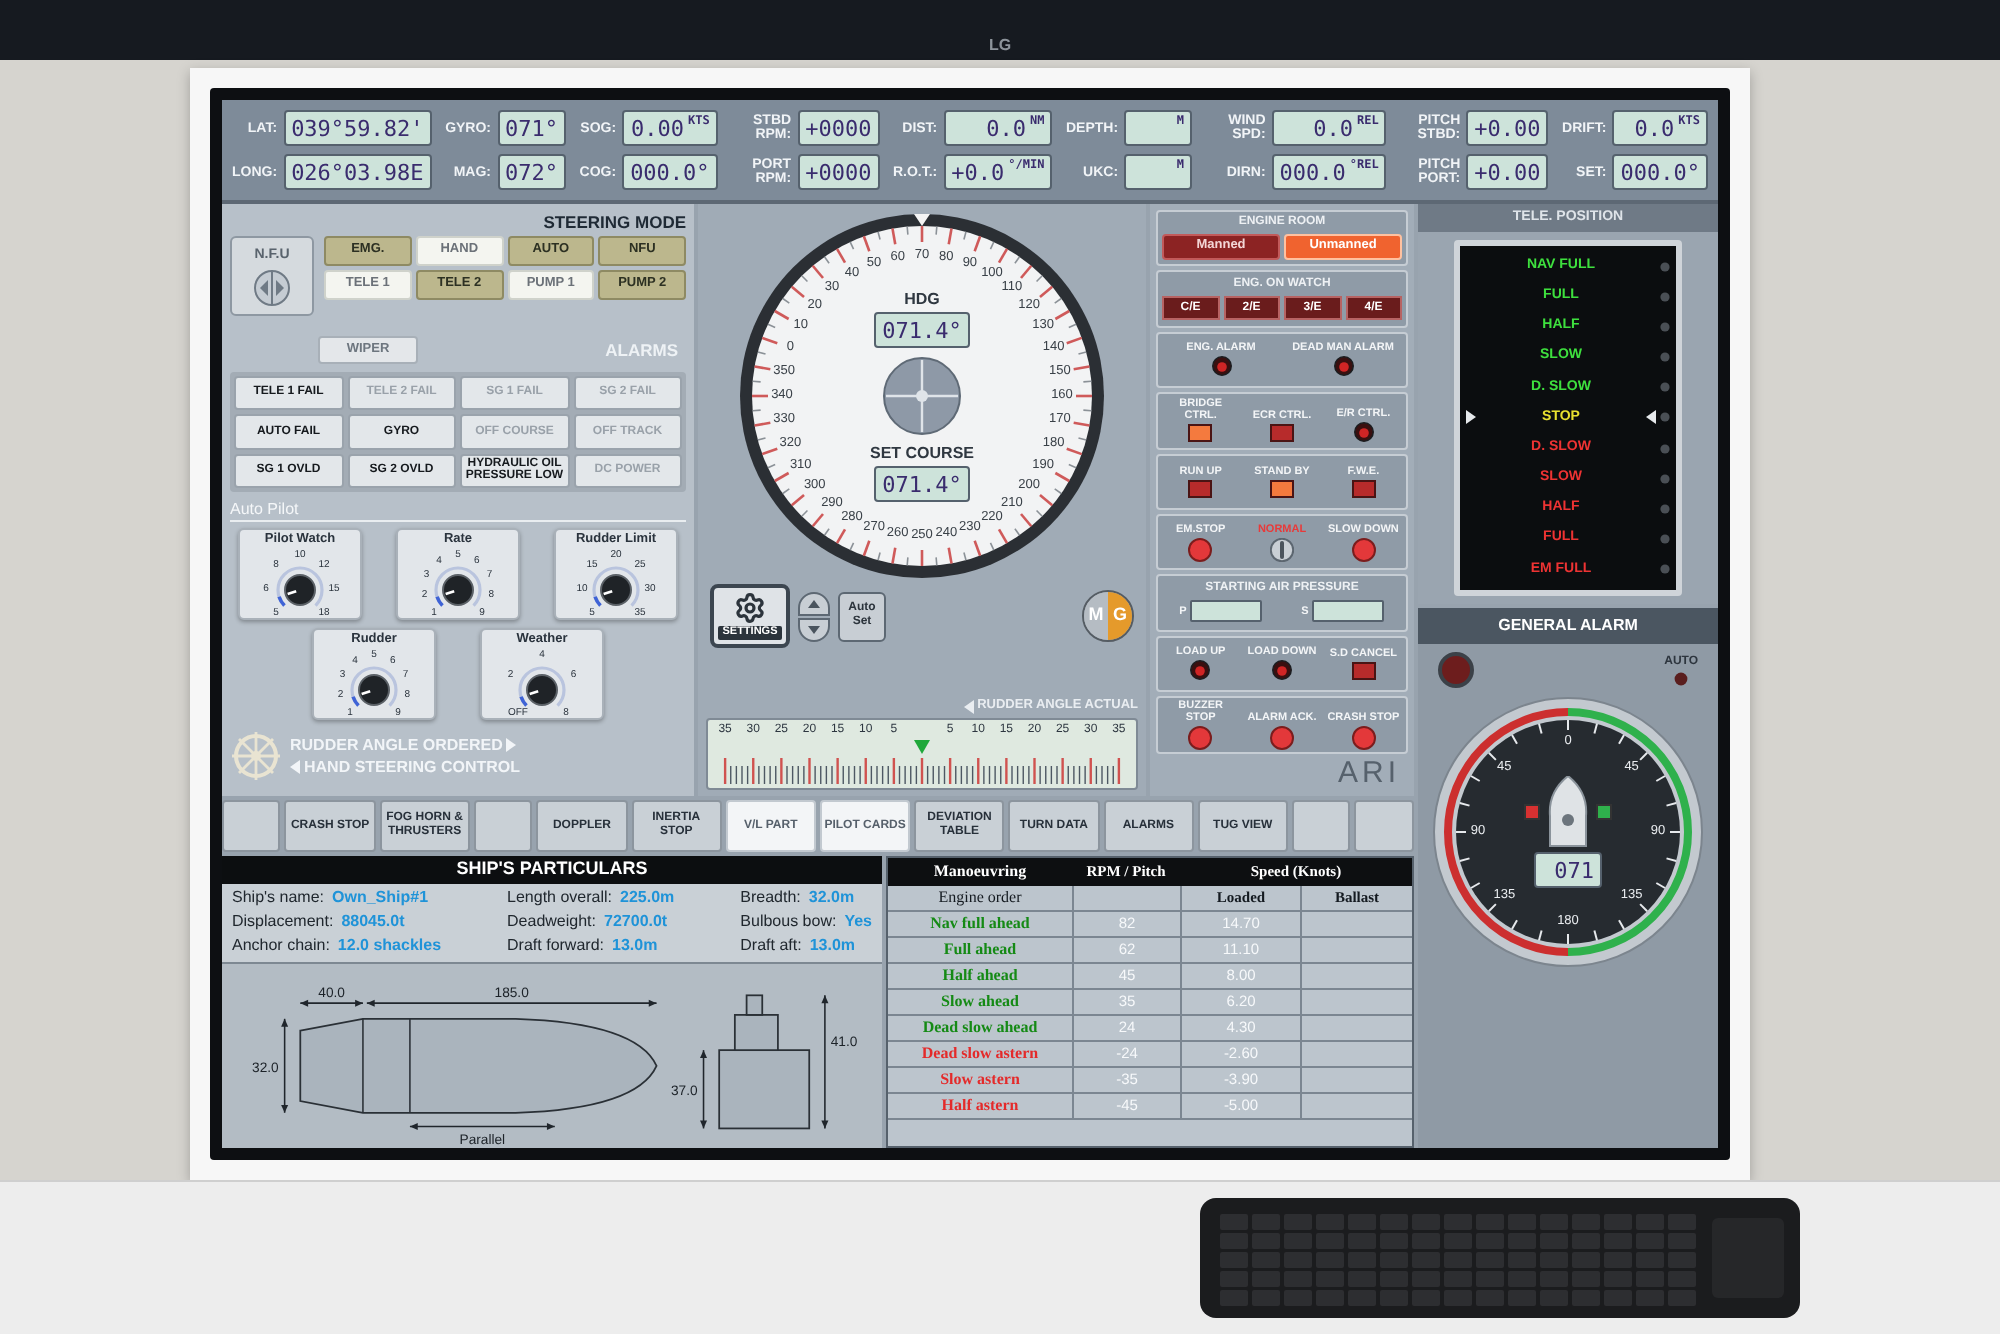  I want to click on field-label: Bulbous bow:, so click(788, 922).